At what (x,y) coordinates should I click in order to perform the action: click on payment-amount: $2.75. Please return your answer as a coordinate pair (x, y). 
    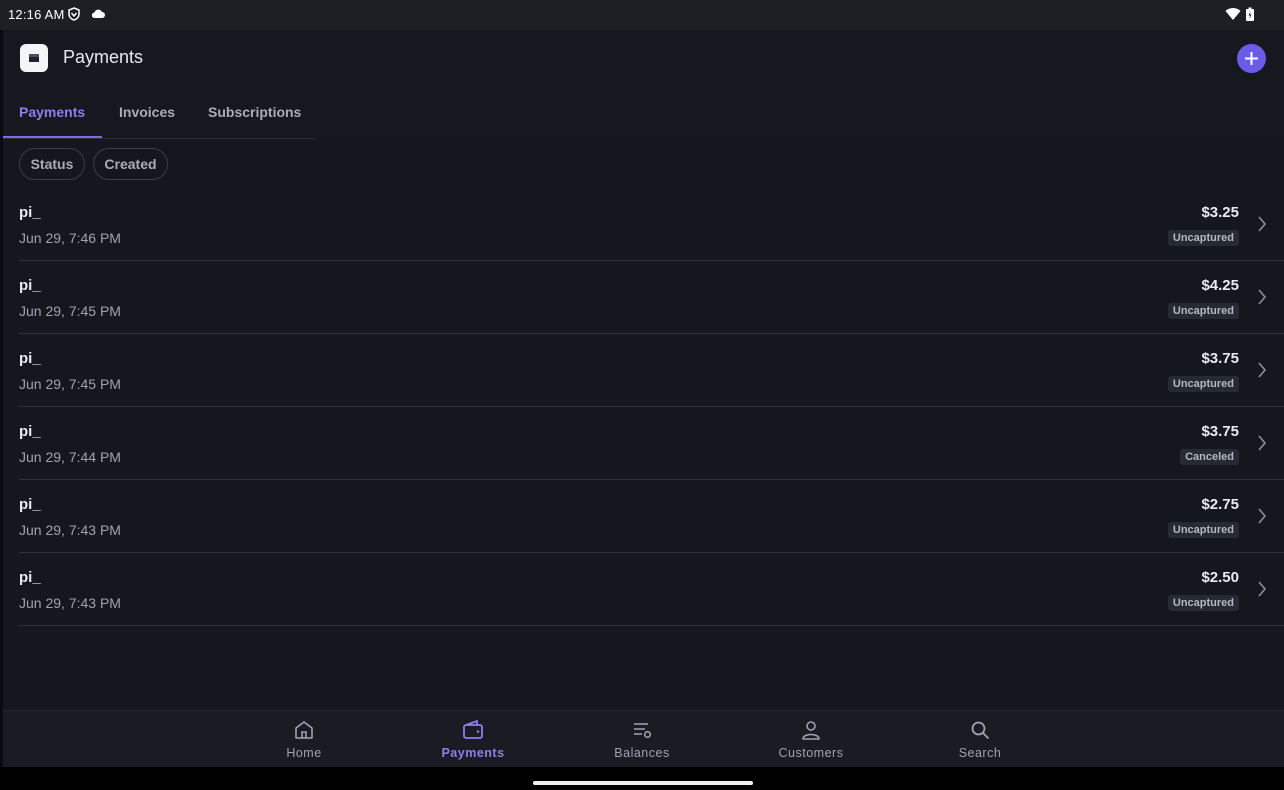
    Looking at the image, I should click on (1220, 504).